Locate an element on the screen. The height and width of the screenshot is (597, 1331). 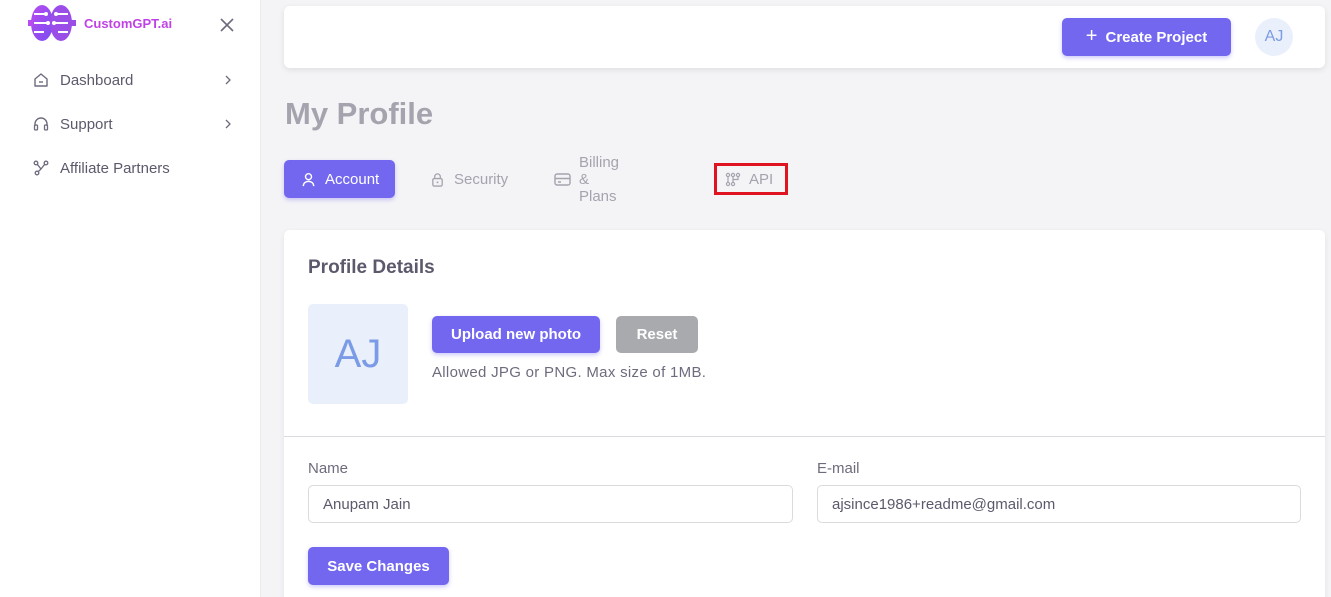
brand: CustomGPT.ai is located at coordinates (100, 23).